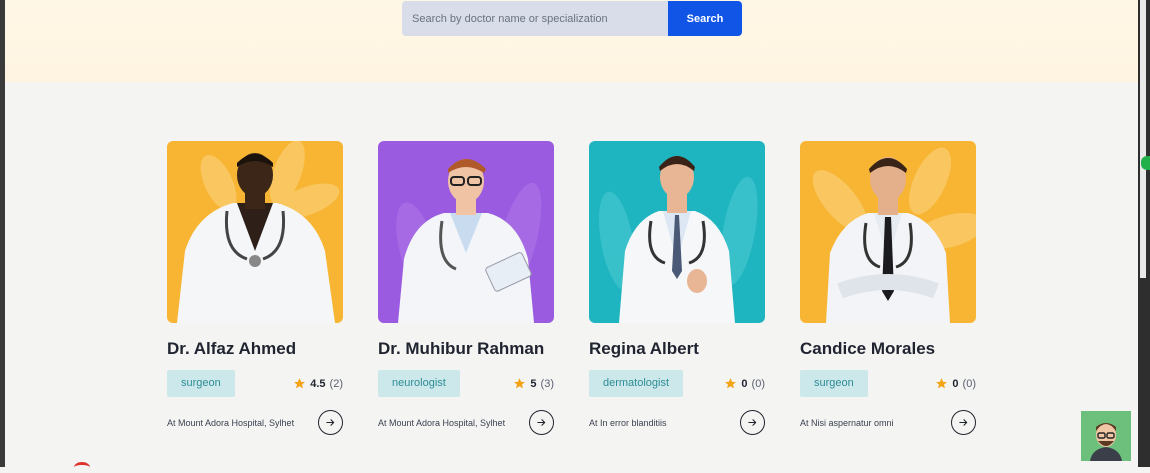  What do you see at coordinates (336, 383) in the screenshot?
I see `review-count: (2)` at bounding box center [336, 383].